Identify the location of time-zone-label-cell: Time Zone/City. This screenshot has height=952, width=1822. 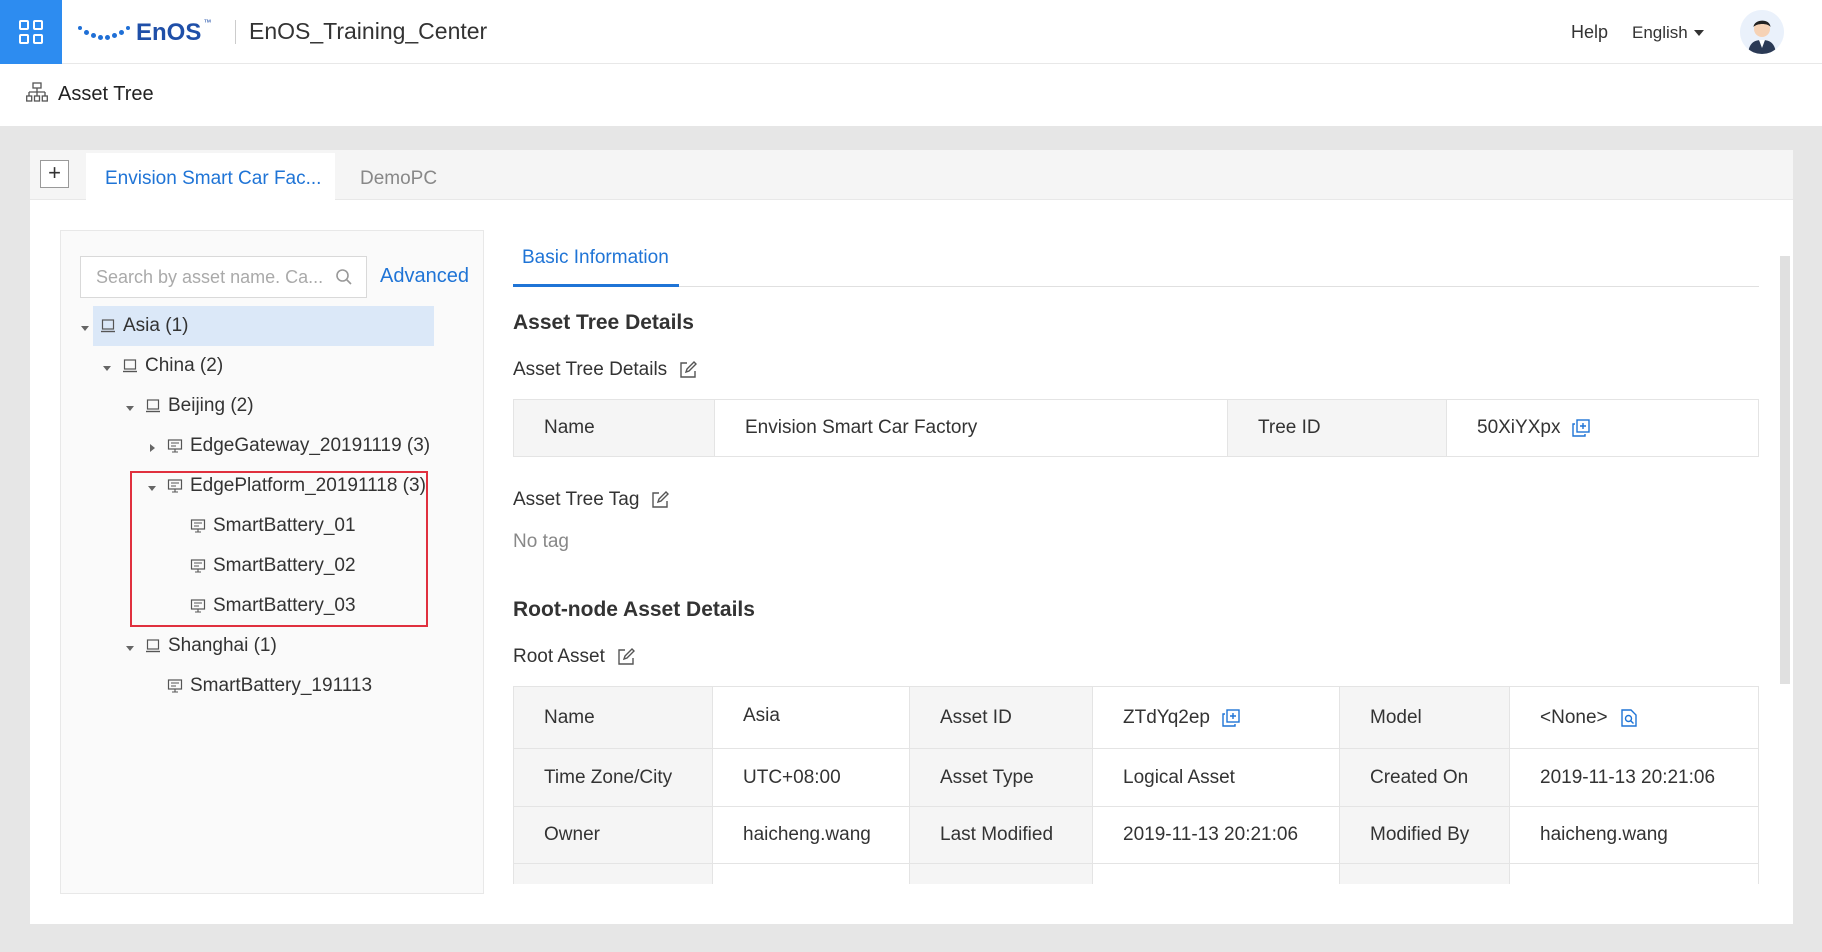
(608, 777).